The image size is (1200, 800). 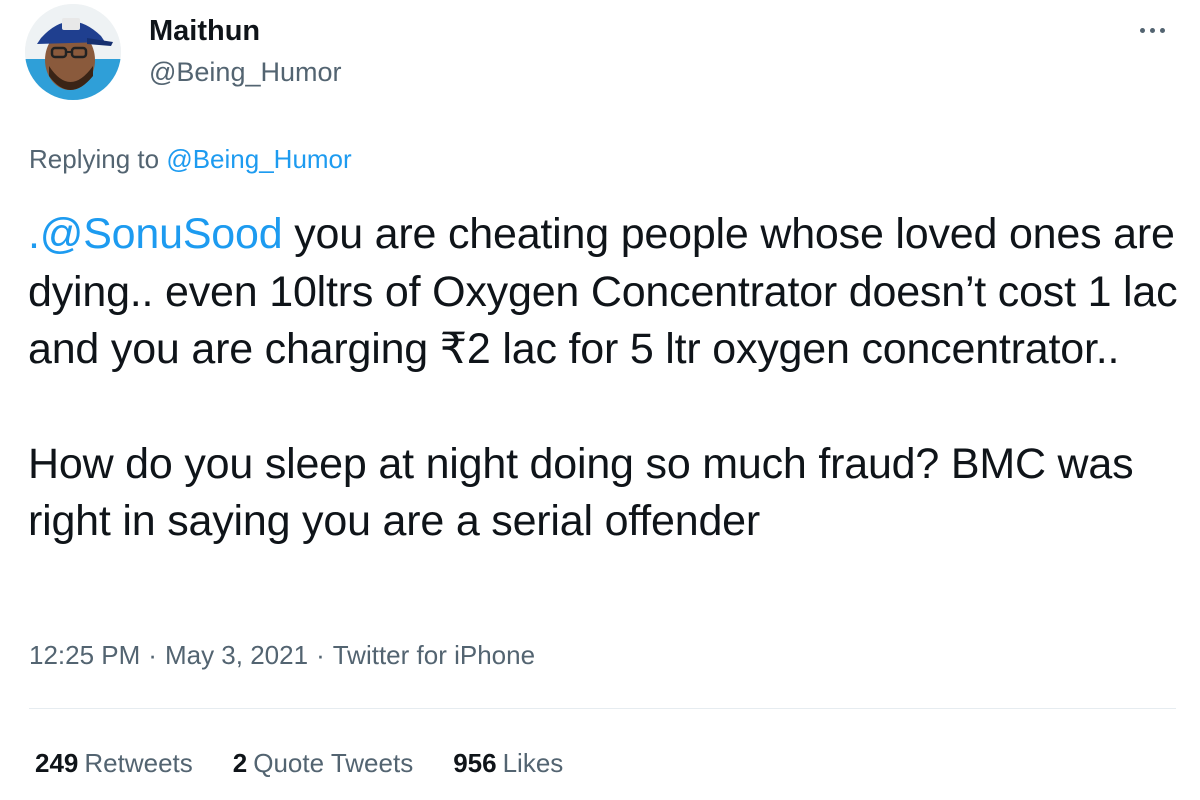 What do you see at coordinates (204, 31) in the screenshot?
I see `author-display-name: Maithun` at bounding box center [204, 31].